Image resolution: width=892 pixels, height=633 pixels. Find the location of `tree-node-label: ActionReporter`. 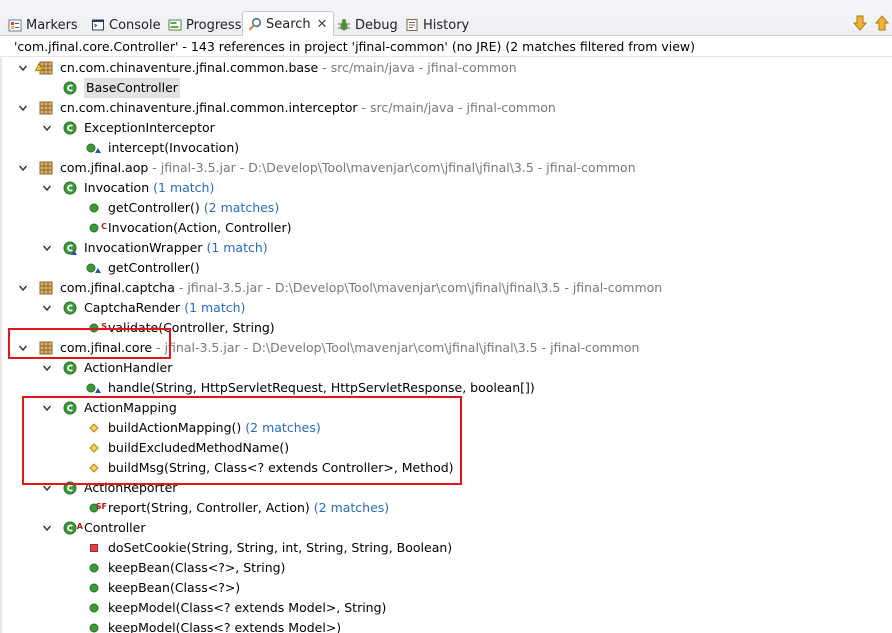

tree-node-label: ActionReporter is located at coordinates (131, 487).